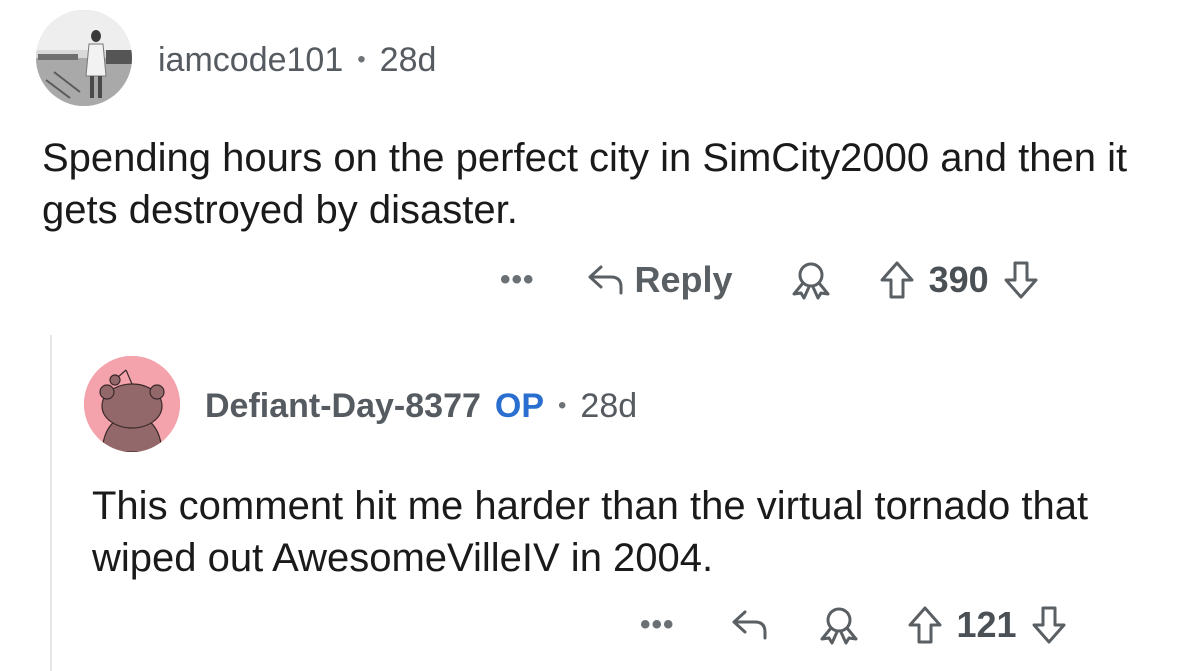  Describe the element at coordinates (343, 406) in the screenshot. I see `username: Defiant-Day-8377` at that location.